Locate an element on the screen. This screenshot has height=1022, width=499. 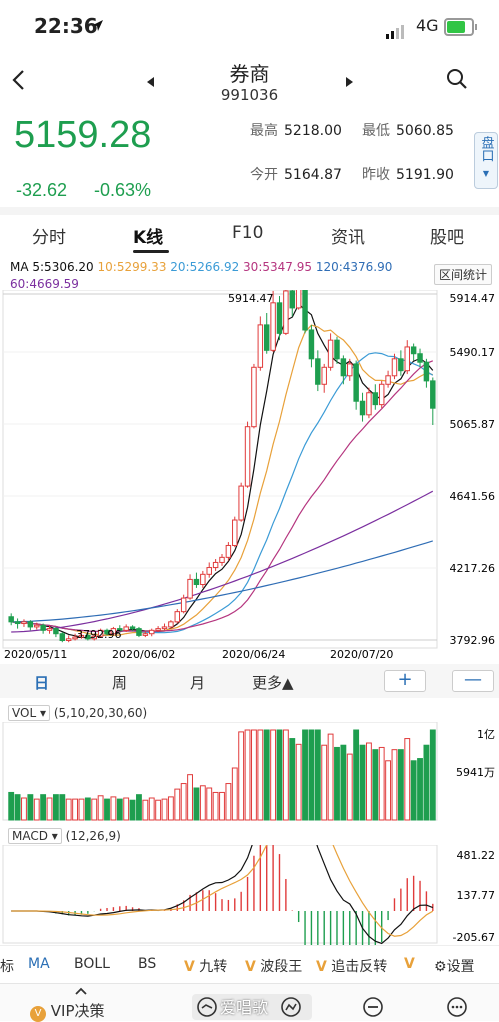
high-stat: 最高 5218.00 is located at coordinates (296, 131).